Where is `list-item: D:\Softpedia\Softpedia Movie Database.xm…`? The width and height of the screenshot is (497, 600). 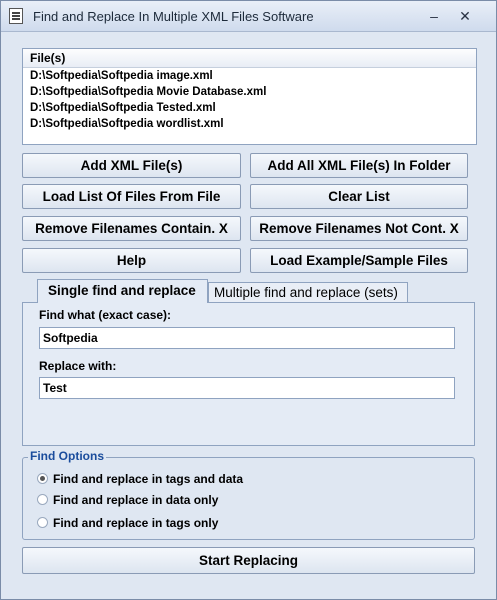 list-item: D:\Softpedia\Softpedia Movie Database.xm… is located at coordinates (249, 92).